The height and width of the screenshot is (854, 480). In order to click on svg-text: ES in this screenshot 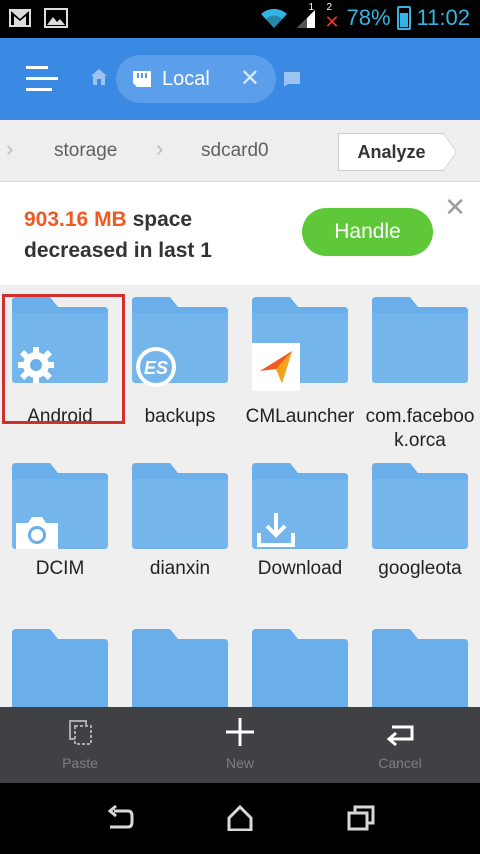, I will do `click(156, 368)`.